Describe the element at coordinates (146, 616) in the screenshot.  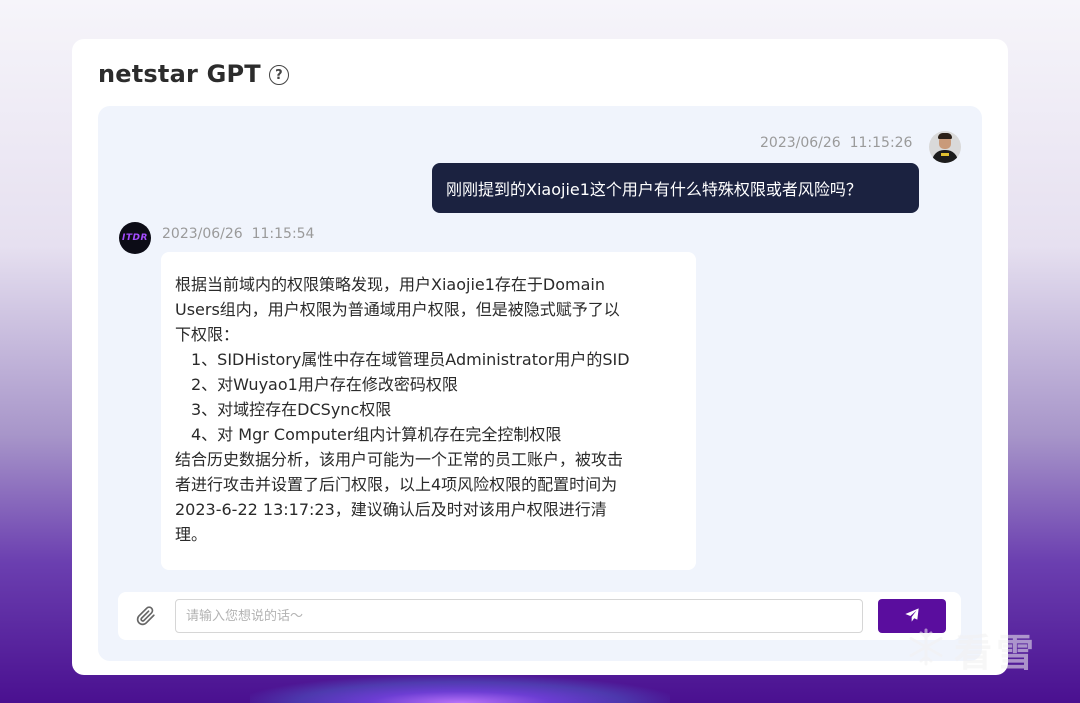
I see `paperclip-icon` at that location.